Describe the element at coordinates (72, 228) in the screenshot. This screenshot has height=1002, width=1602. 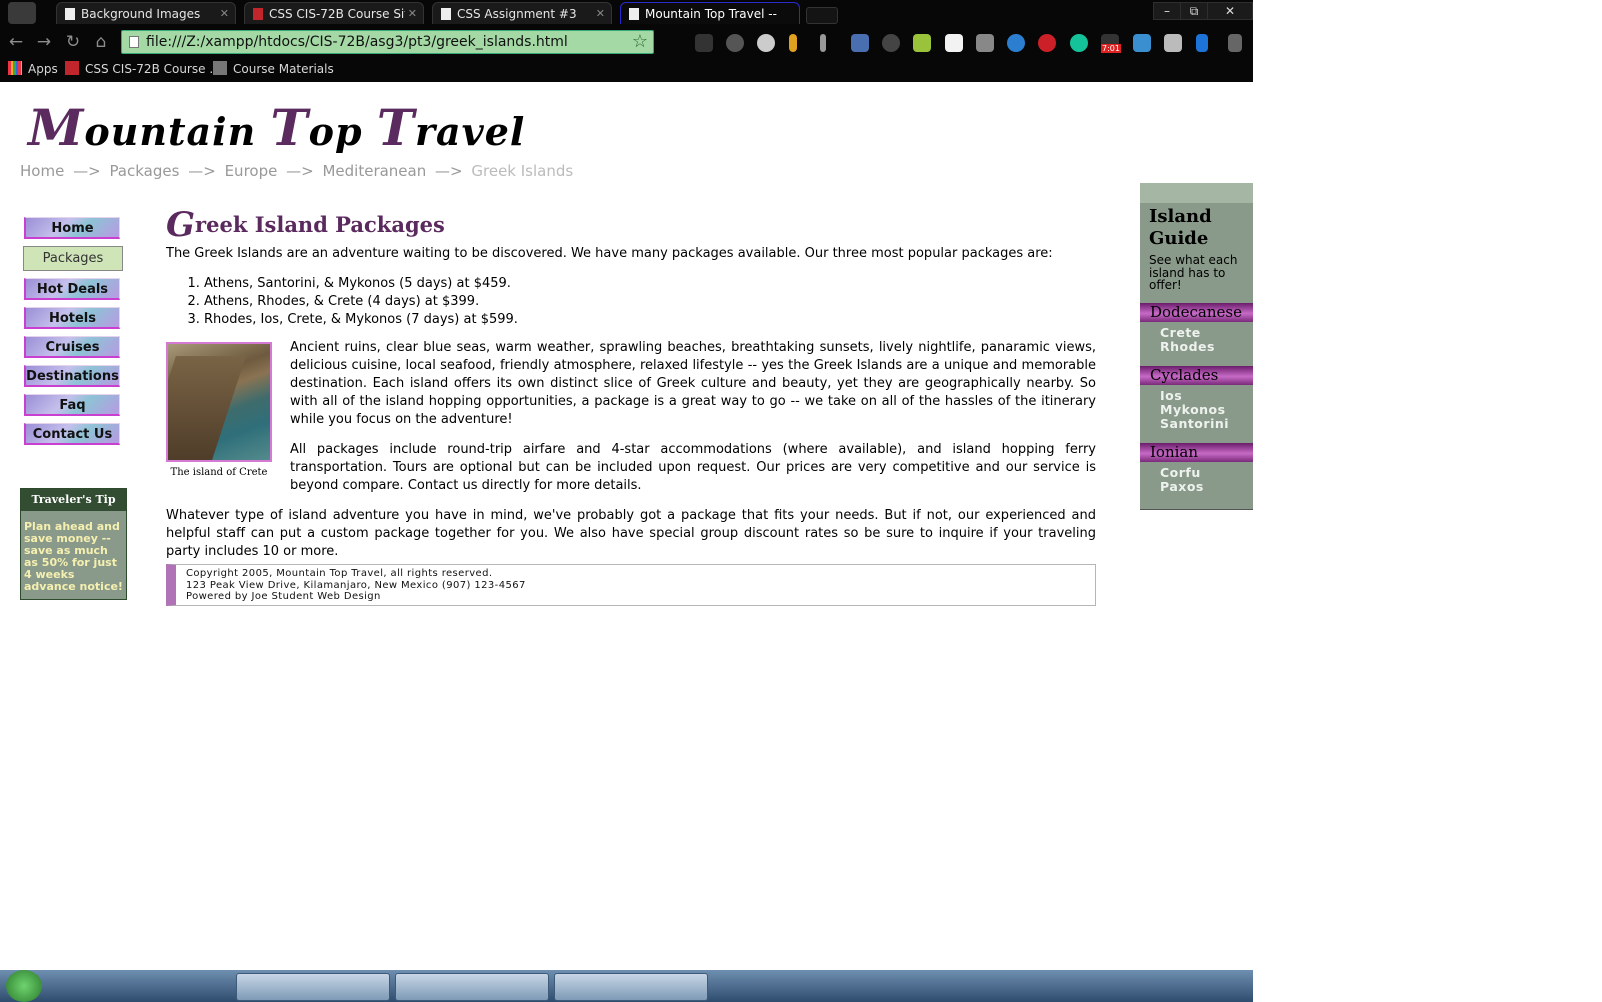
I see `nav-home: Home` at that location.